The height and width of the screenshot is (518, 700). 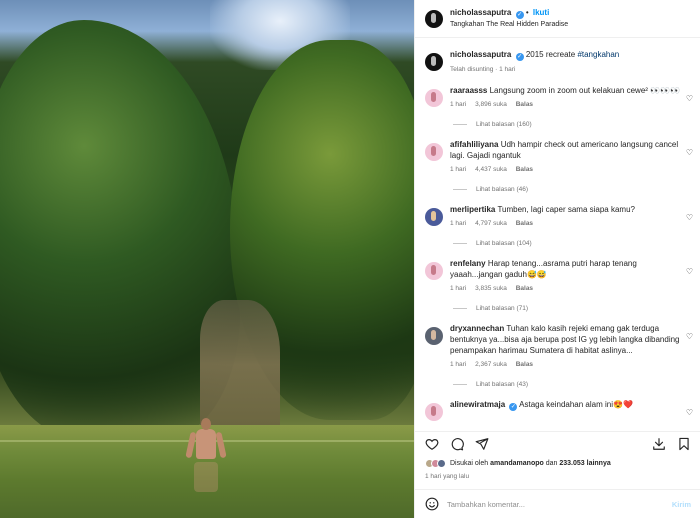 What do you see at coordinates (557, 243) in the screenshot?
I see `view-replies-button: Lihat balasan (104)` at bounding box center [557, 243].